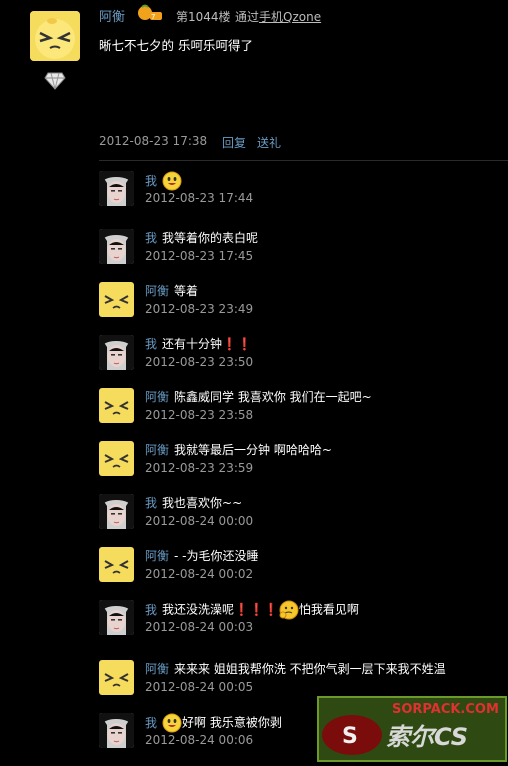 The height and width of the screenshot is (766, 508). Describe the element at coordinates (150, 13) in the screenshot. I see `vip-badge-icon: 7` at that location.